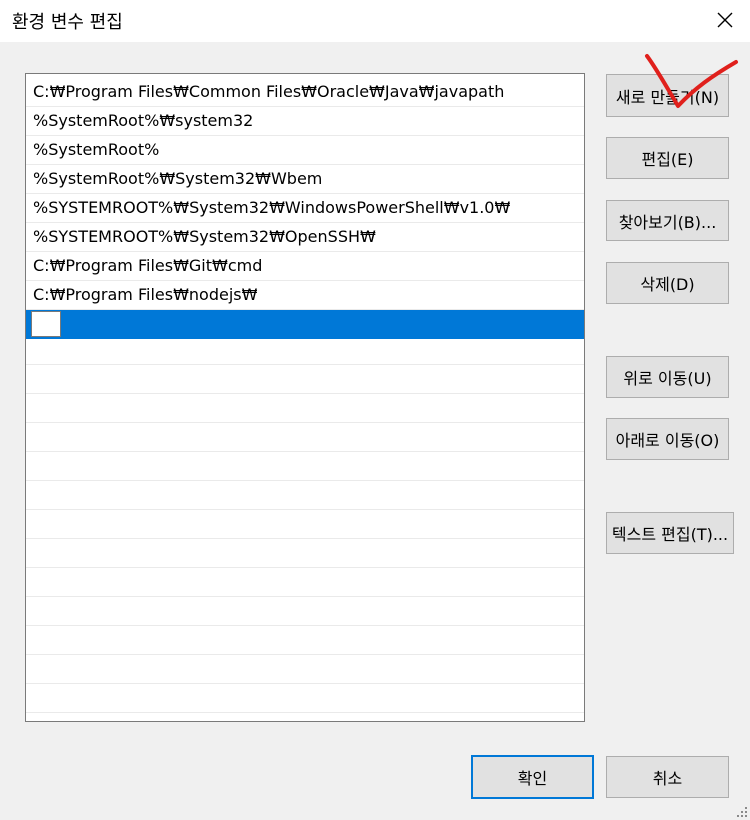 The width and height of the screenshot is (750, 820). Describe the element at coordinates (305, 324) in the screenshot. I see `list-item-selected` at that location.